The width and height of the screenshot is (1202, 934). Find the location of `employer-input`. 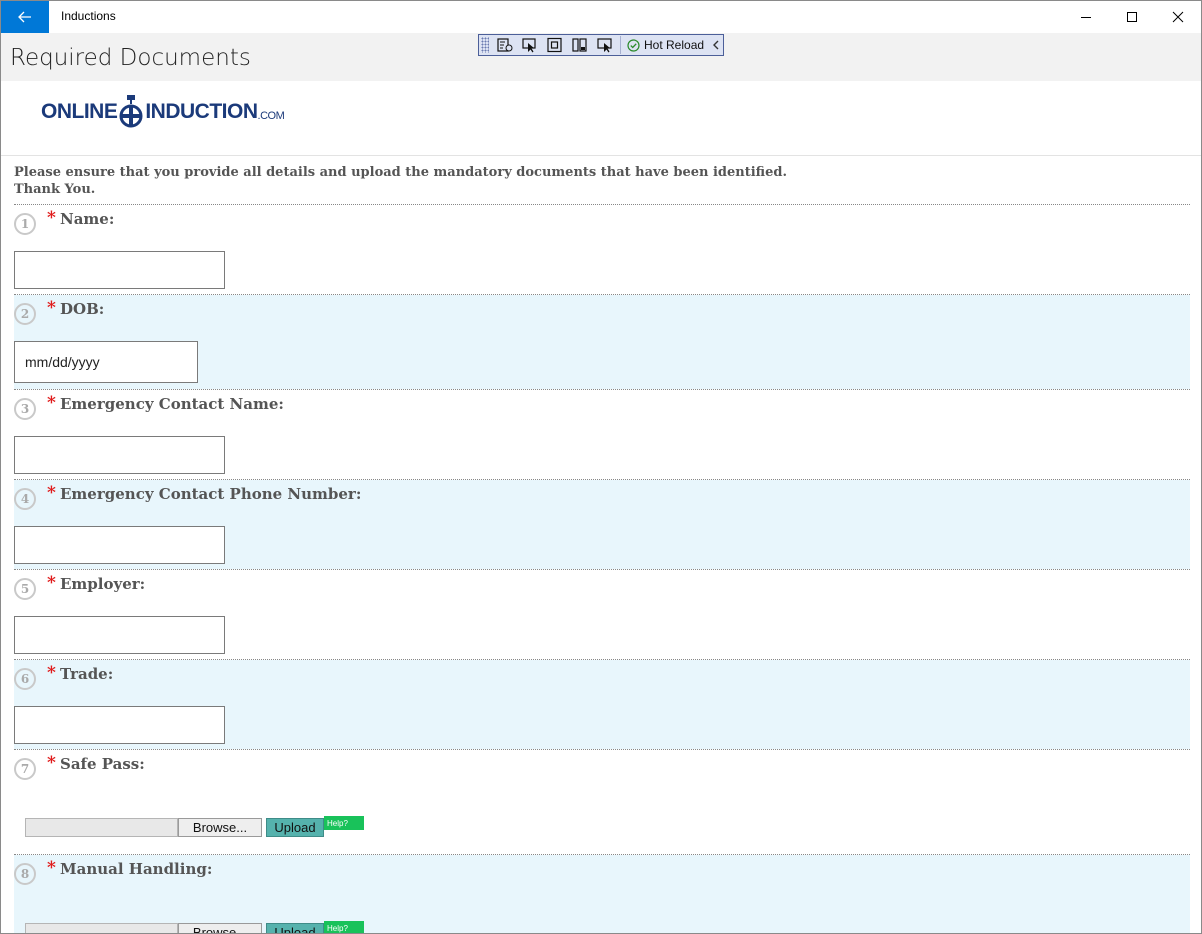

employer-input is located at coordinates (119, 635).